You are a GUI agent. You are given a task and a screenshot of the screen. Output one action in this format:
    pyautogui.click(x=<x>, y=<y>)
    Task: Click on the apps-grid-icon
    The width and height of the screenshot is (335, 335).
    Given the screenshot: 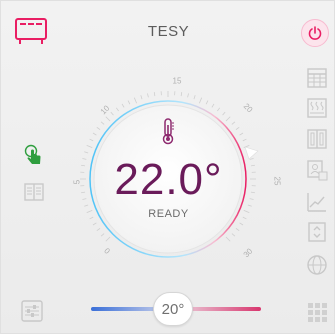 What is the action you would take?
    pyautogui.click(x=317, y=312)
    